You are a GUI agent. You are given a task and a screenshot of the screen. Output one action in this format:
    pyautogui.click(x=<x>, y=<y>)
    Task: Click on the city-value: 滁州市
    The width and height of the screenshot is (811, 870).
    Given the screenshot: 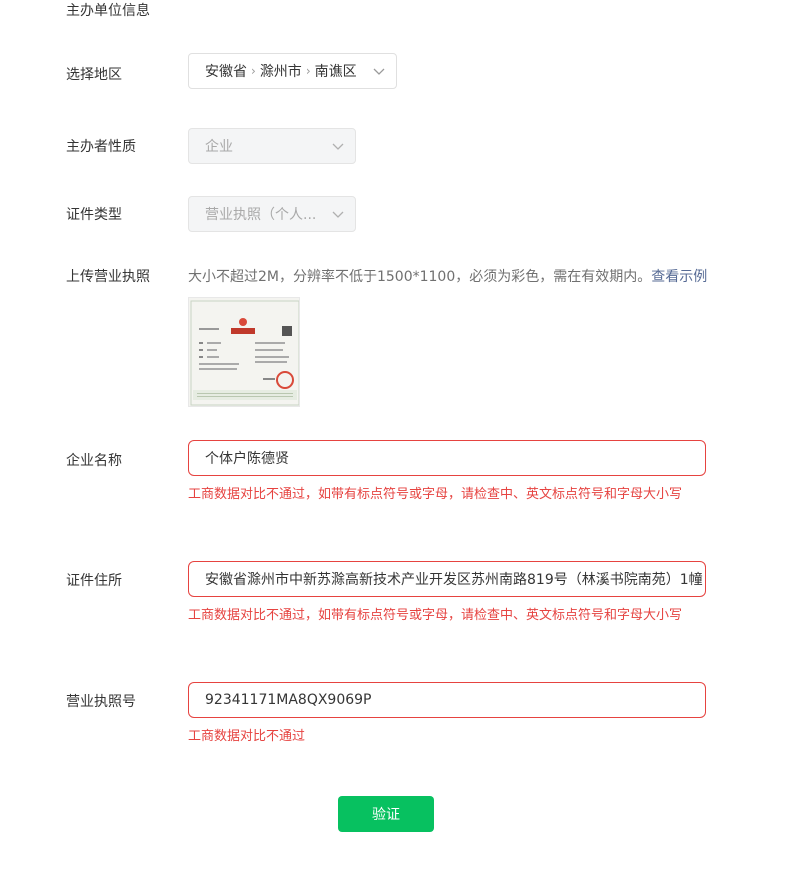 What is the action you would take?
    pyautogui.click(x=280, y=72)
    